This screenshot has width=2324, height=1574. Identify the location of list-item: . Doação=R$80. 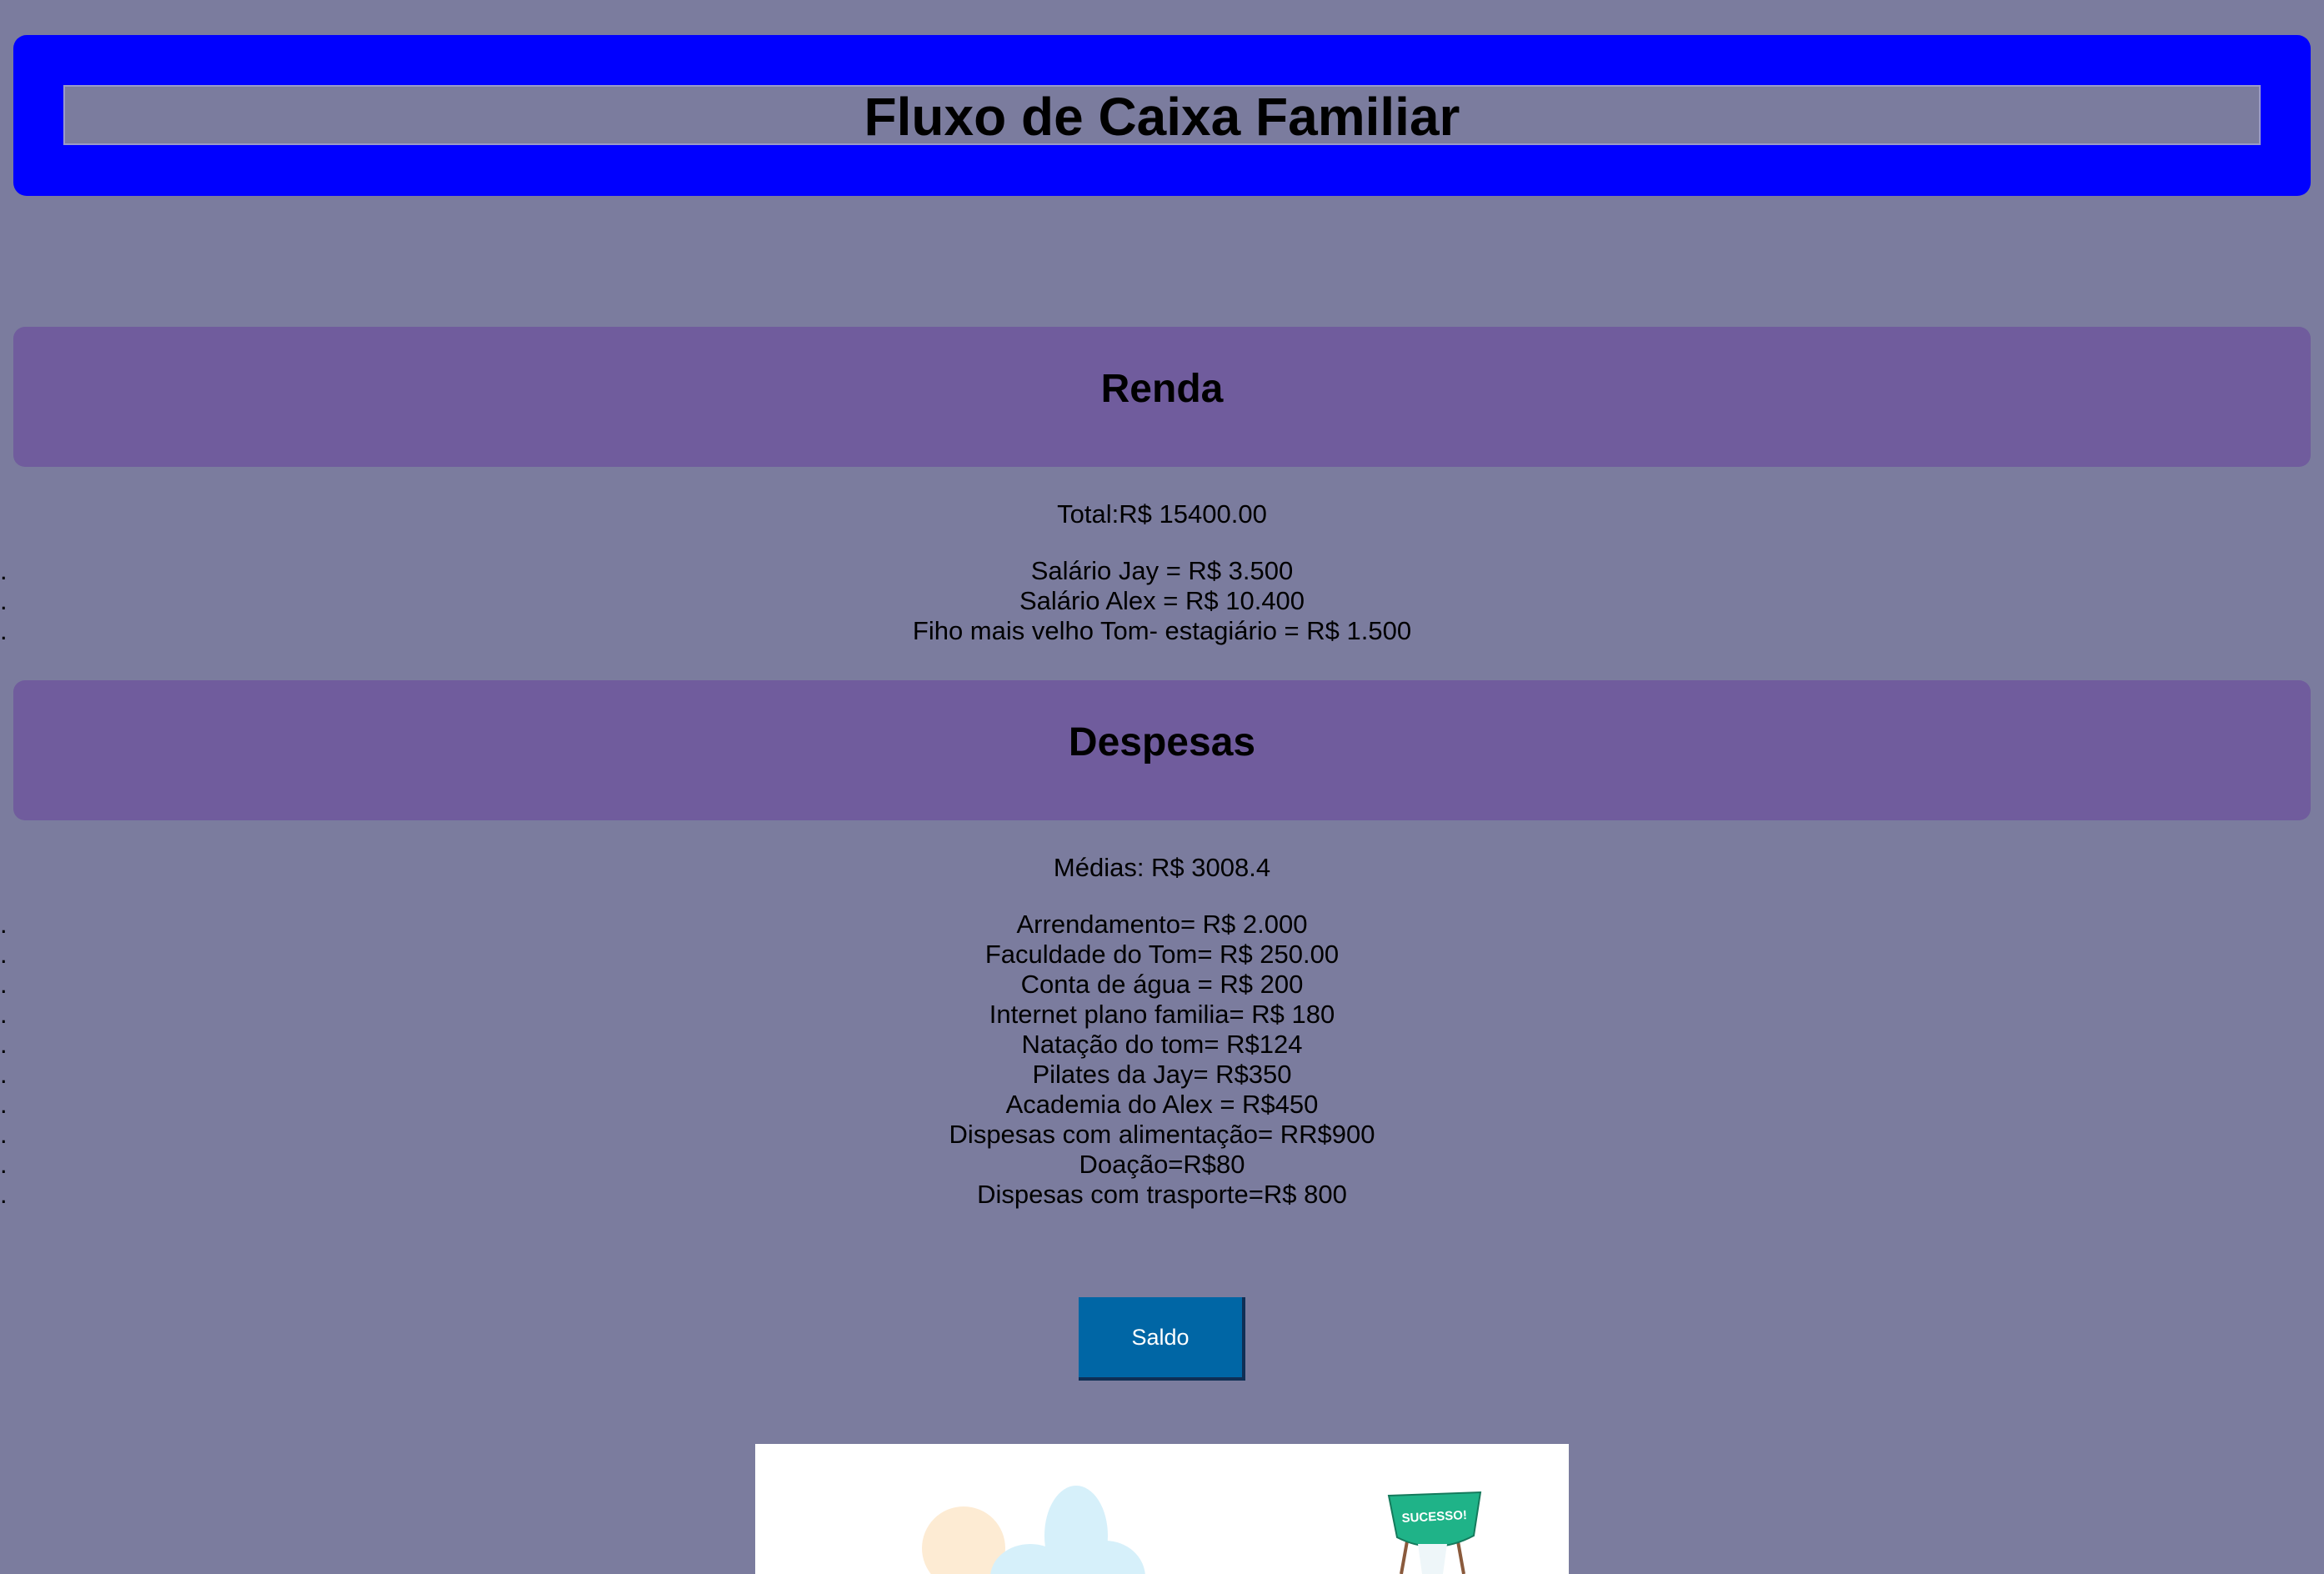
(1162, 1165).